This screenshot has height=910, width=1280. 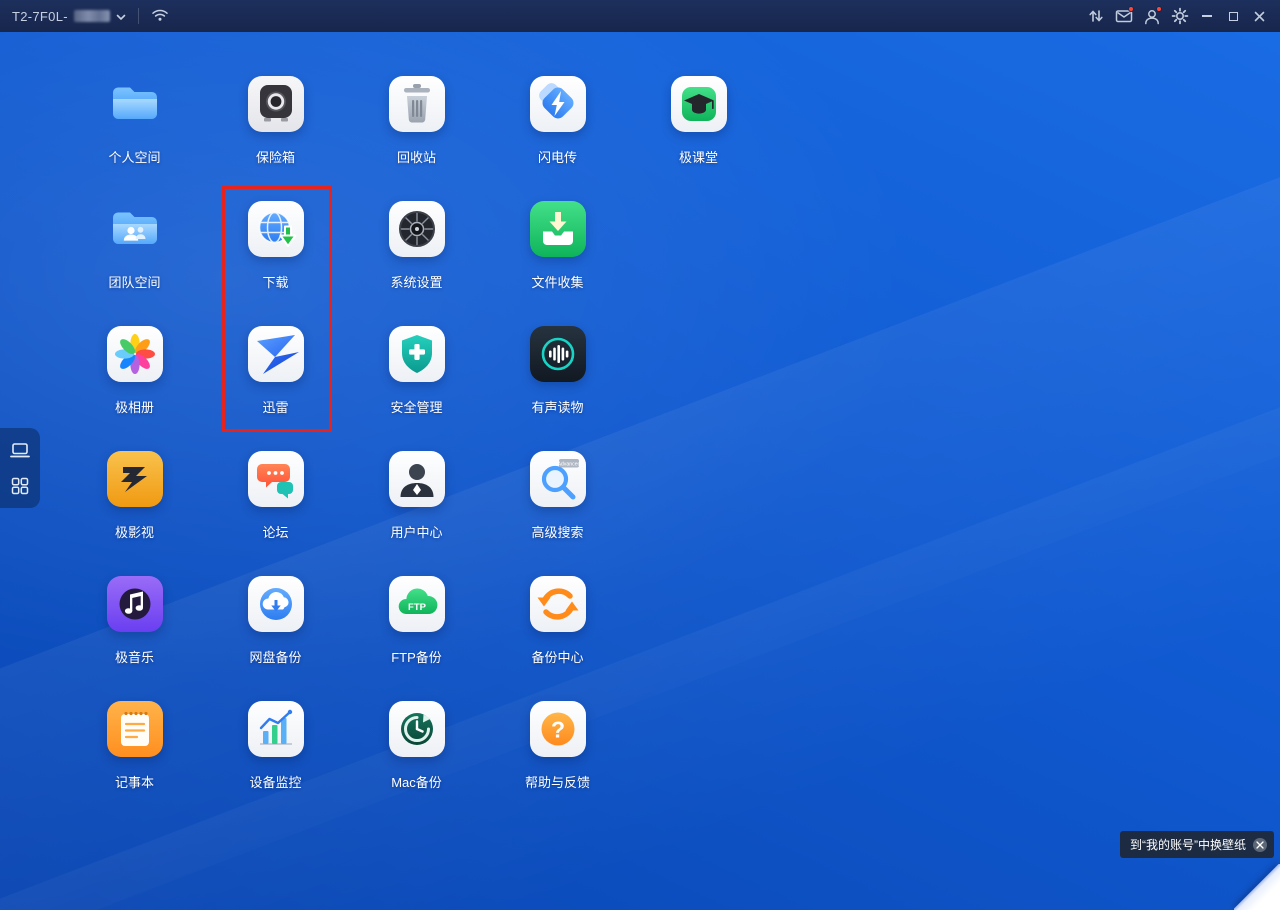 I want to click on app-team-space: 团队空间, so click(x=134, y=251).